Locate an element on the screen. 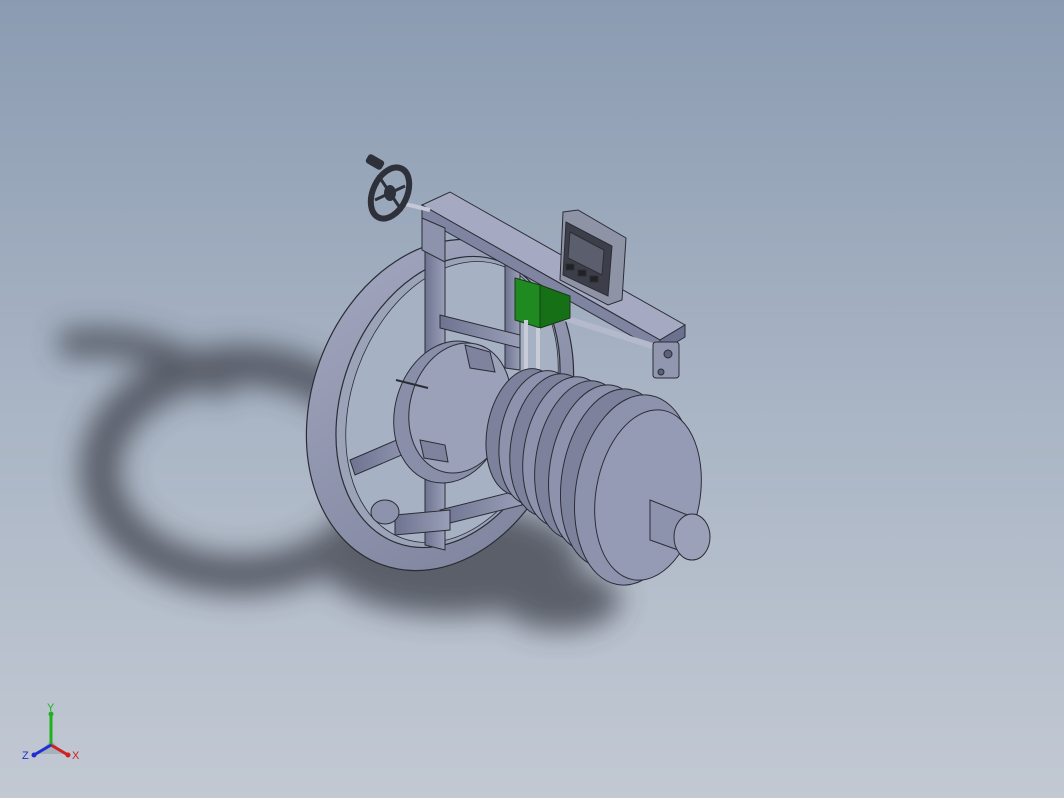  y-axis-label: Y is located at coordinates (51, 708).